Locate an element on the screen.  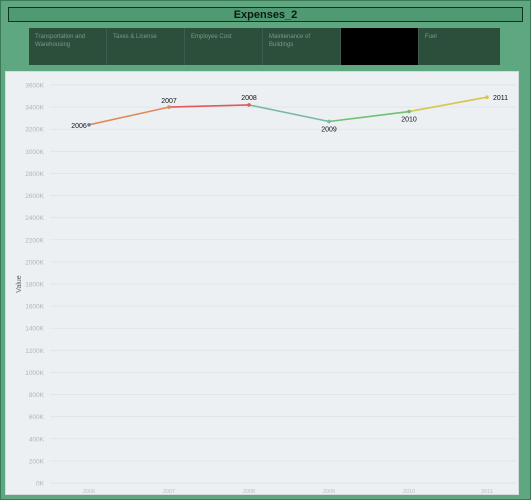
filter-selected-category is located at coordinates (380, 46).